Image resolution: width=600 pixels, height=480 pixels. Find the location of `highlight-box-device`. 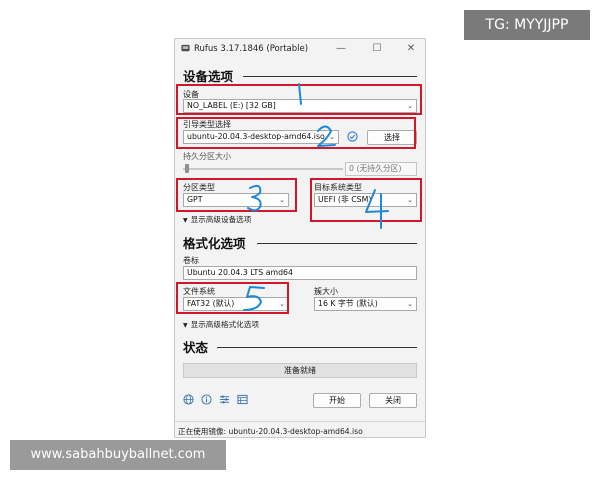

highlight-box-device is located at coordinates (299, 99).